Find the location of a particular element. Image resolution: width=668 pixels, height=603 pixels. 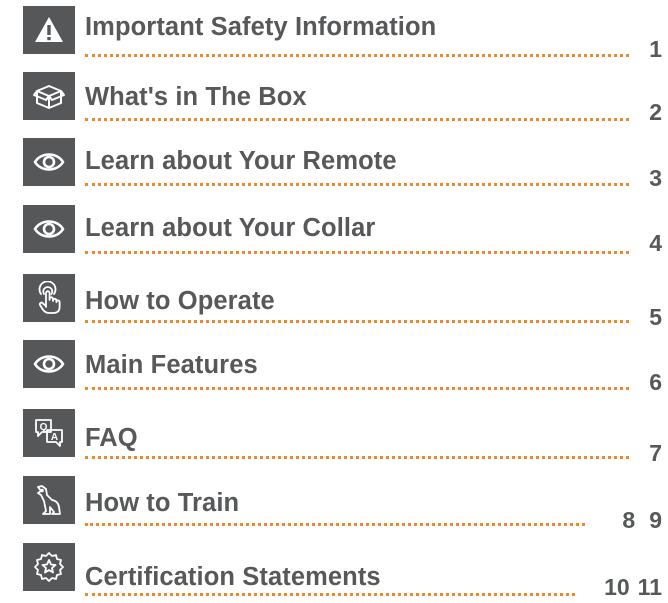

page-number: 4 is located at coordinates (655, 243).